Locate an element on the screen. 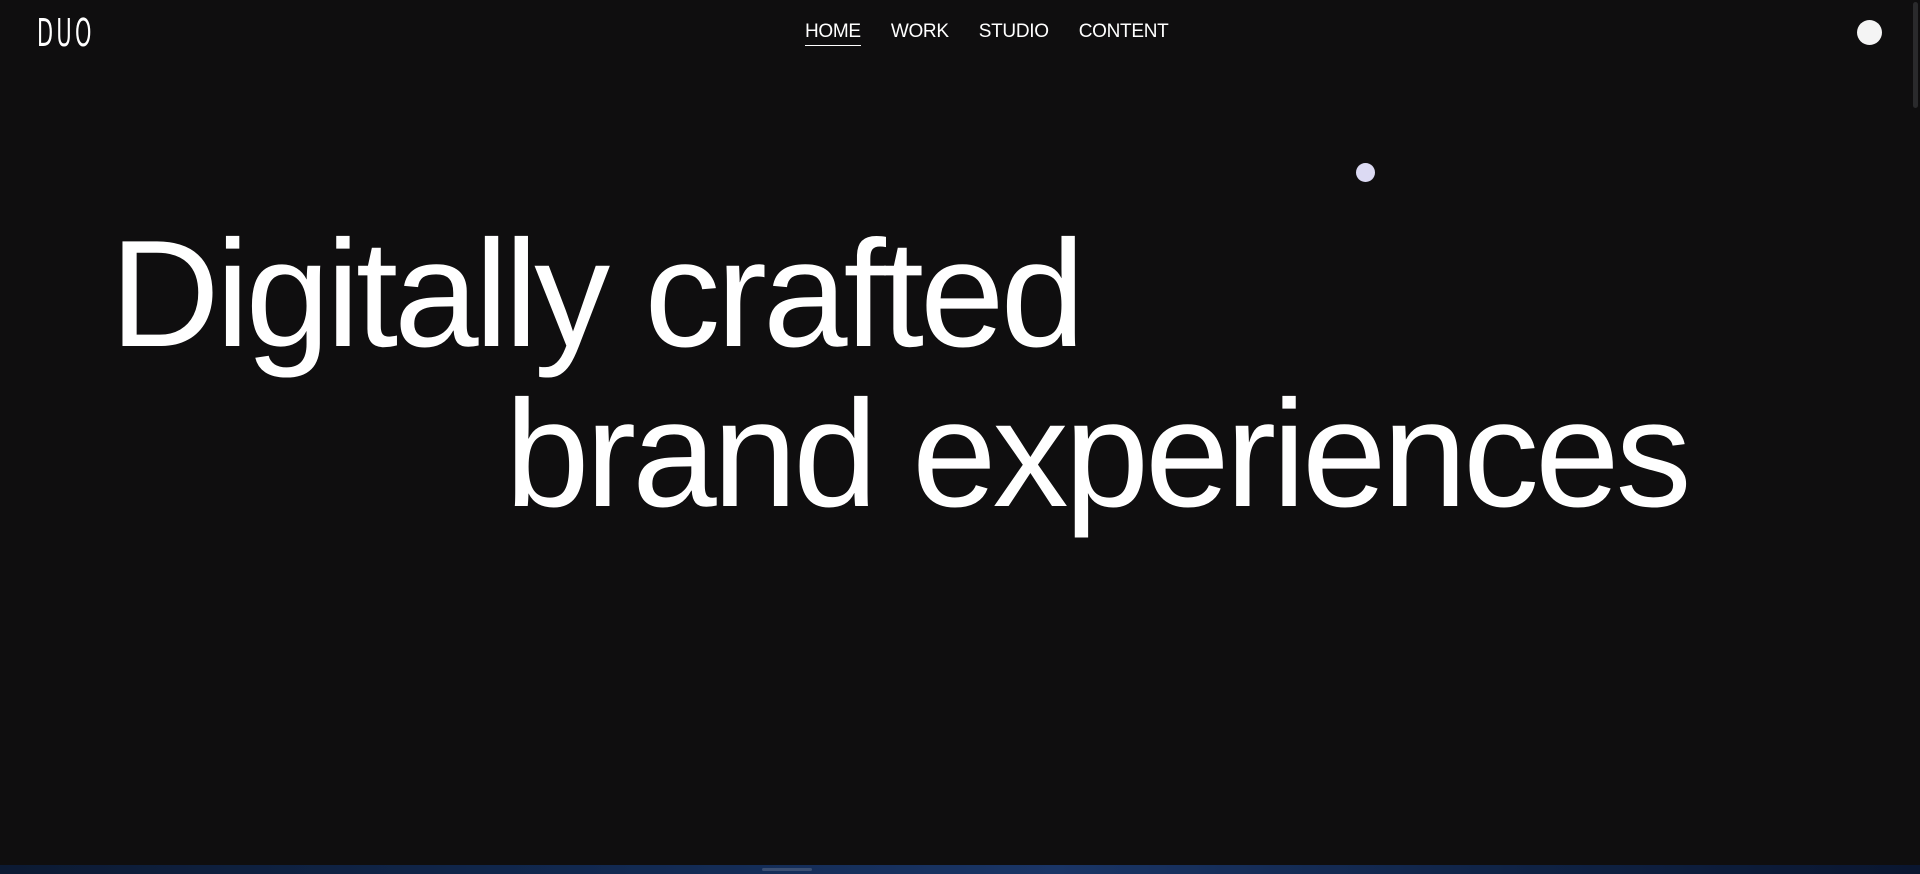 Image resolution: width=1920 pixels, height=874 pixels. main-nav: HOME WORK STUDIO CONTENT is located at coordinates (987, 33).